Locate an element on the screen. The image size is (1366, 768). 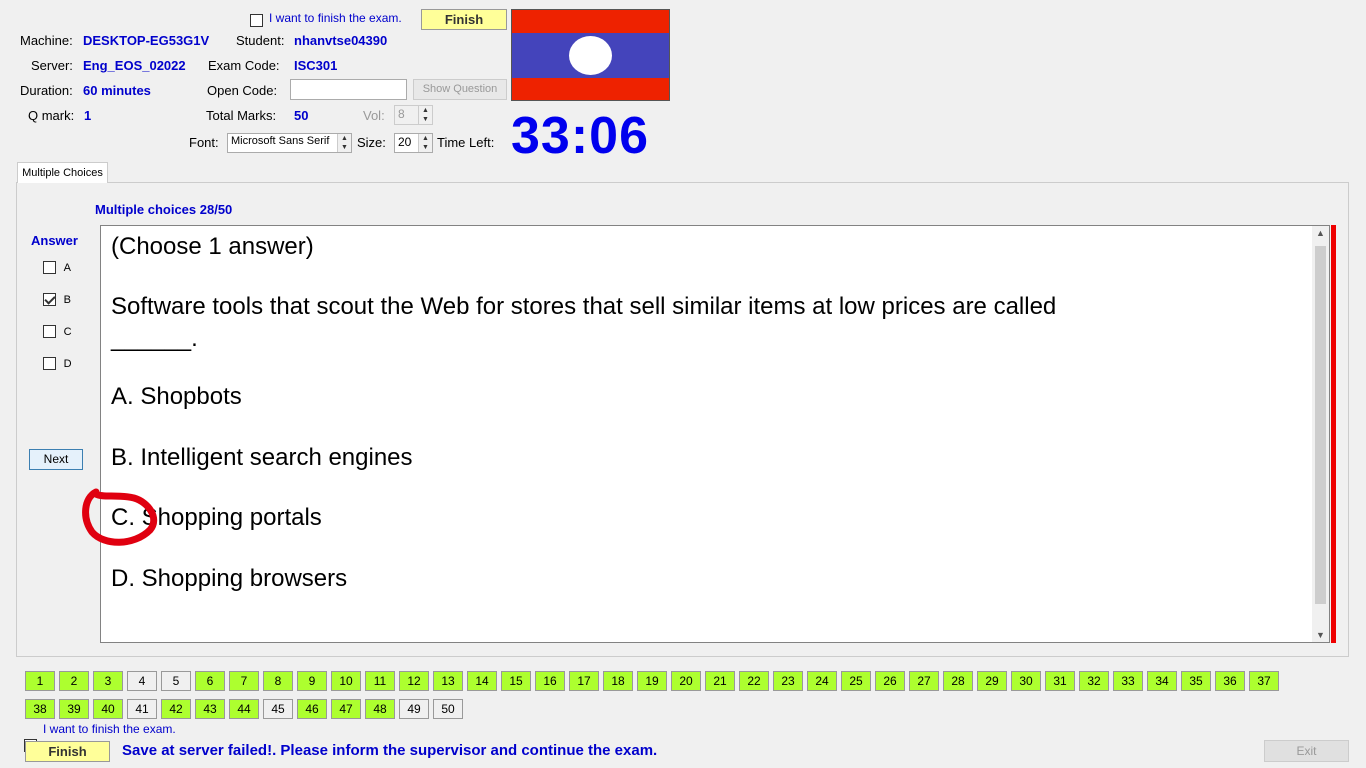
vol-stepper: 8 ▲ ▼ is located at coordinates (413, 115).